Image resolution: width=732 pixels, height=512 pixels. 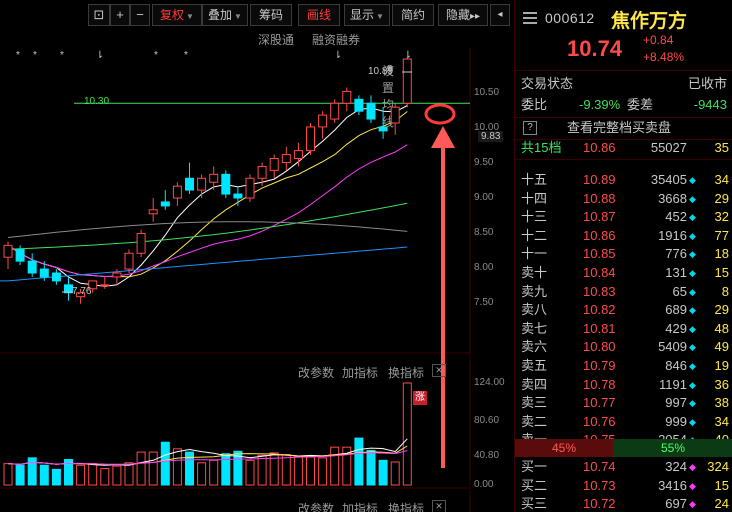 I want to click on ask-level-row: 卖六 10.80 5409 ◆ 49, so click(x=623, y=347).